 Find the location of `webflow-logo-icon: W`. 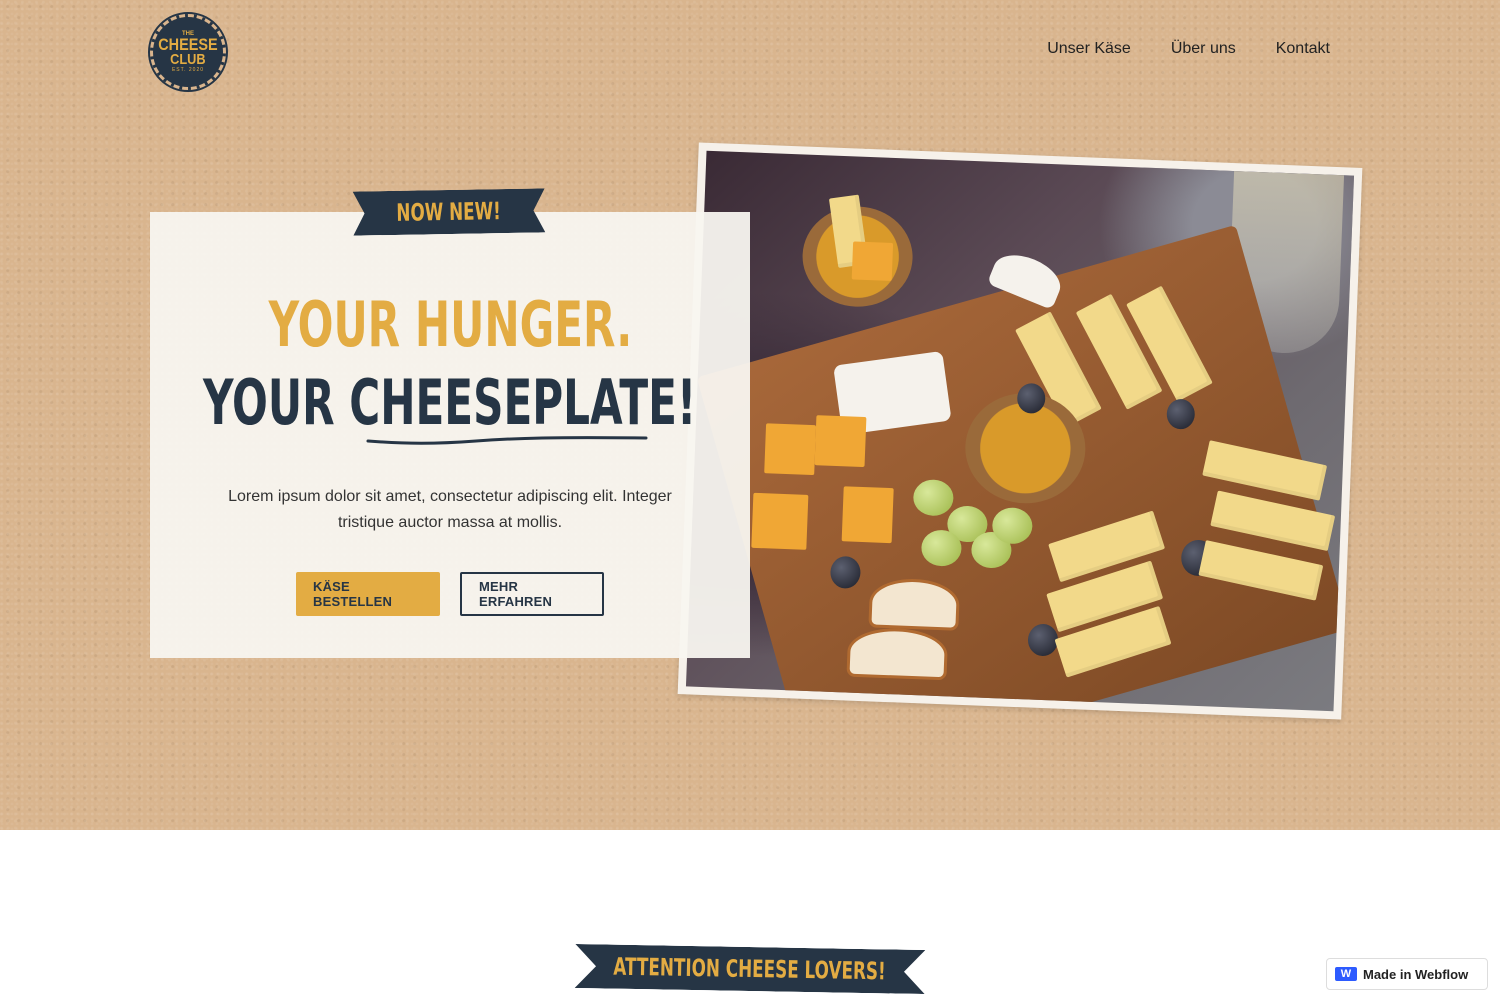

webflow-logo-icon: W is located at coordinates (1346, 974).